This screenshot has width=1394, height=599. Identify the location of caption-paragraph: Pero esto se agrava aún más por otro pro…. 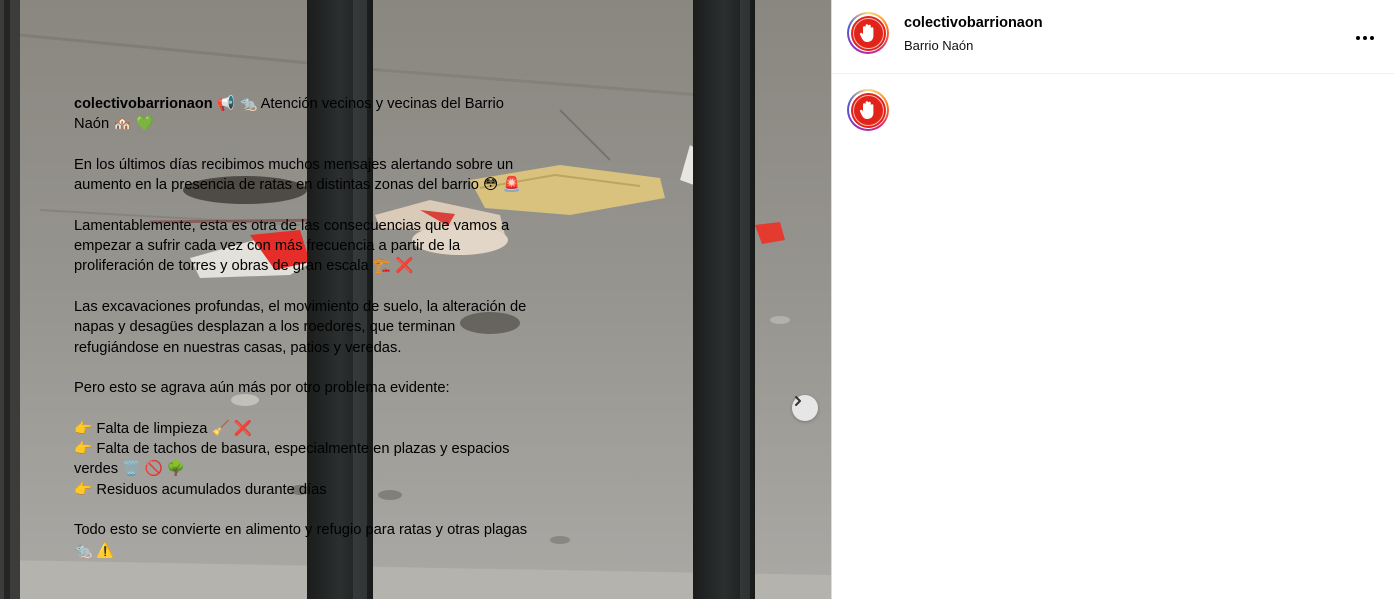
(262, 388).